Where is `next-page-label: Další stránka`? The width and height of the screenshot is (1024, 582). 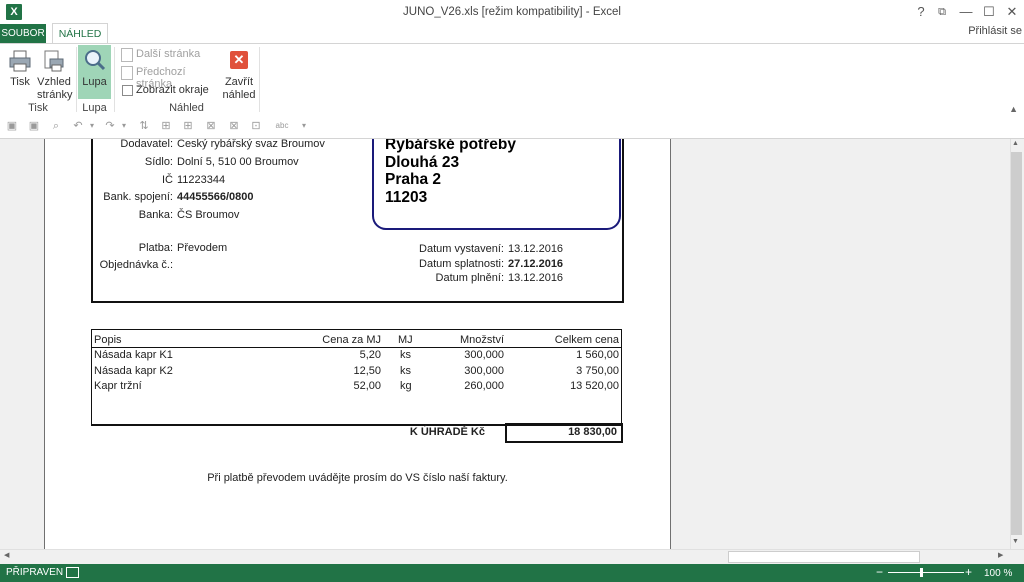
next-page-label: Další stránka is located at coordinates (168, 54).